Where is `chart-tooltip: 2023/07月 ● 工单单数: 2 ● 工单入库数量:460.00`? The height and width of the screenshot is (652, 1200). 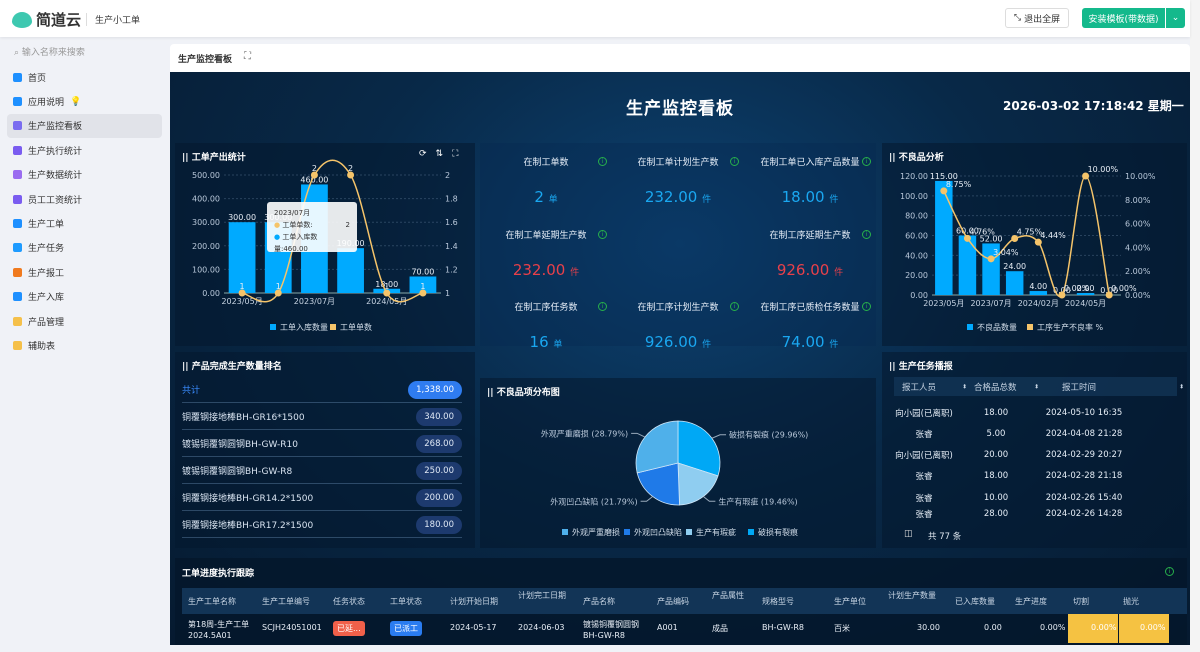 chart-tooltip: 2023/07月 ● 工单单数: 2 ● 工单入库数量:460.00 is located at coordinates (312, 227).